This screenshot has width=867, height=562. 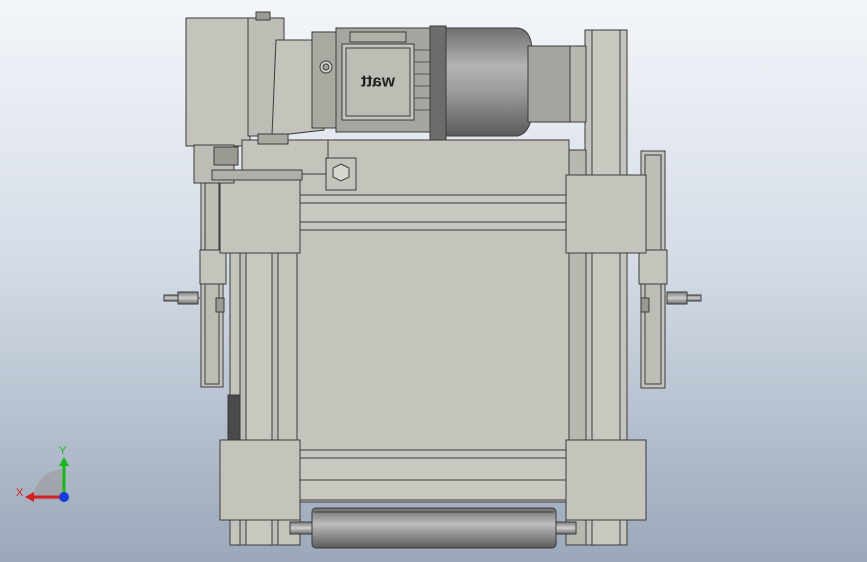 What do you see at coordinates (64, 497) in the screenshot?
I see `z-axis-dot` at bounding box center [64, 497].